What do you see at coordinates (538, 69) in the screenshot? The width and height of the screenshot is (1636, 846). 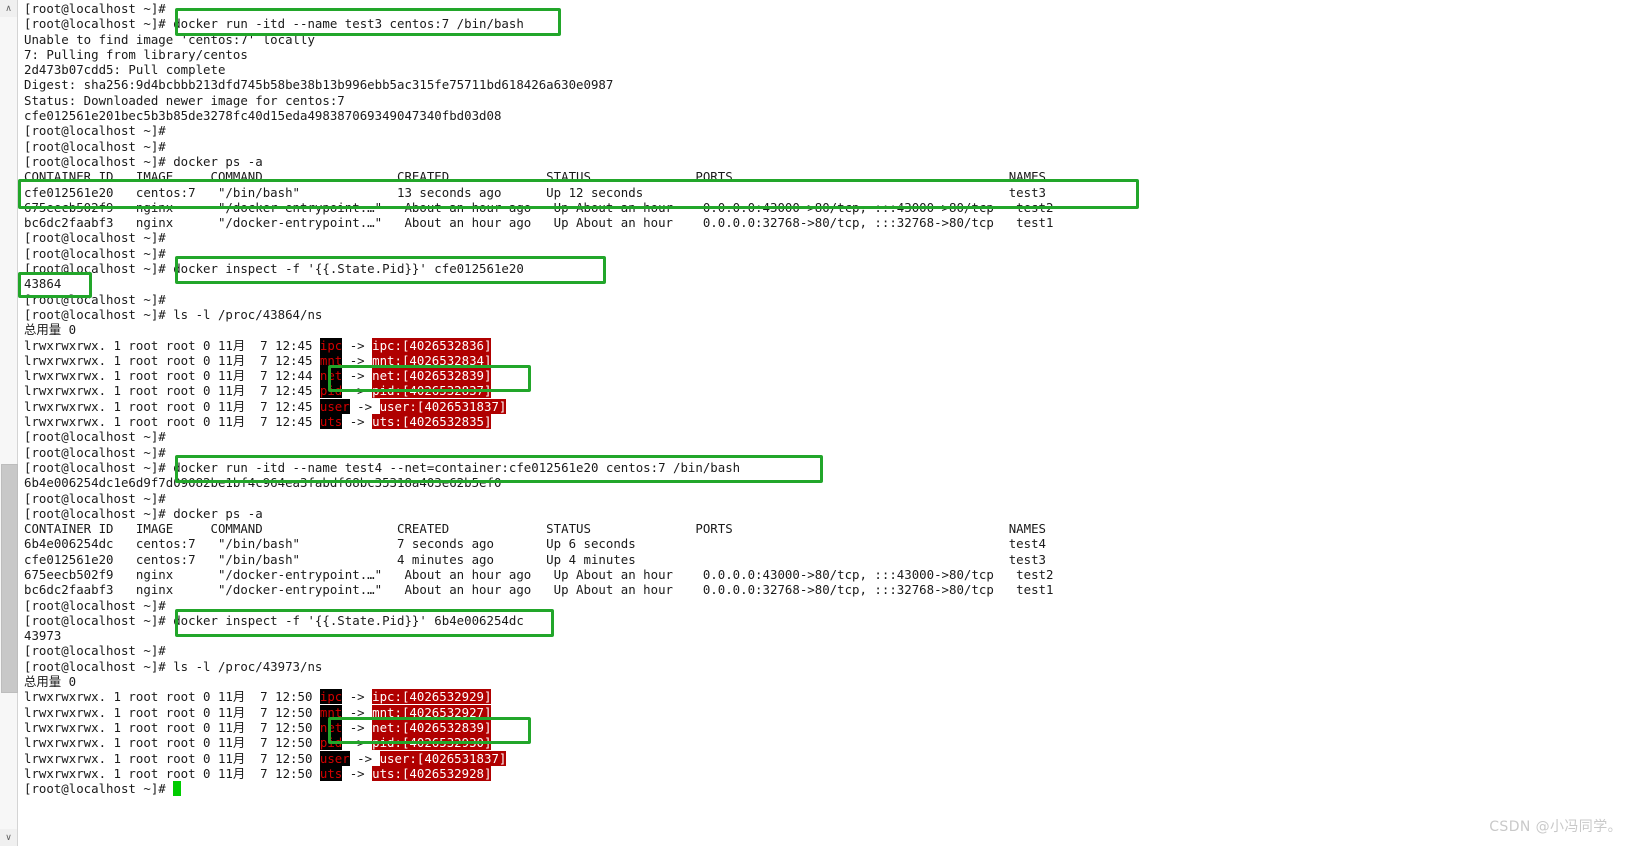 I see `terminal-line: 2d473b07cdd5: Pull complete` at bounding box center [538, 69].